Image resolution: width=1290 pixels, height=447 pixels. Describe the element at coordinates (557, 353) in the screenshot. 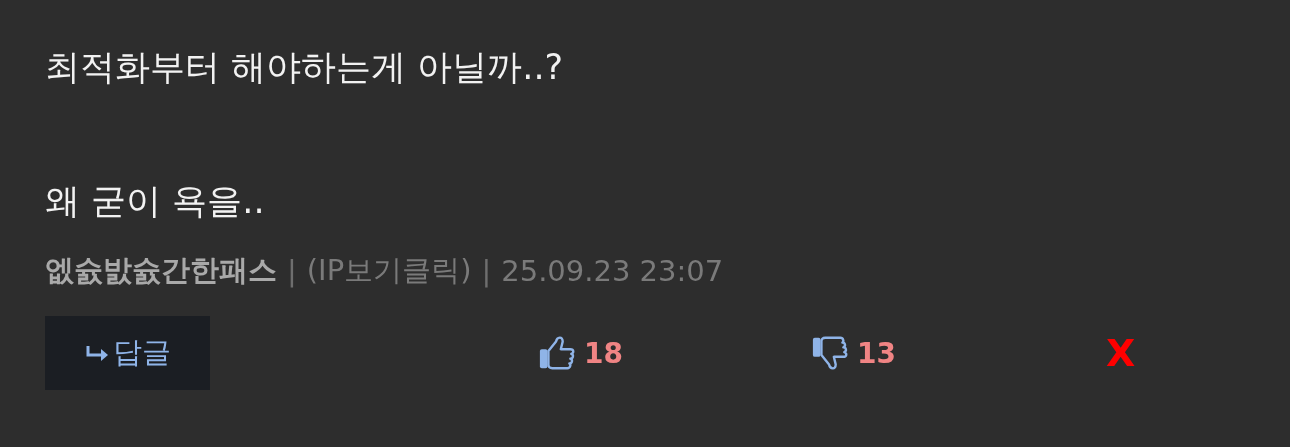

I see `thumbs-up-icon` at that location.